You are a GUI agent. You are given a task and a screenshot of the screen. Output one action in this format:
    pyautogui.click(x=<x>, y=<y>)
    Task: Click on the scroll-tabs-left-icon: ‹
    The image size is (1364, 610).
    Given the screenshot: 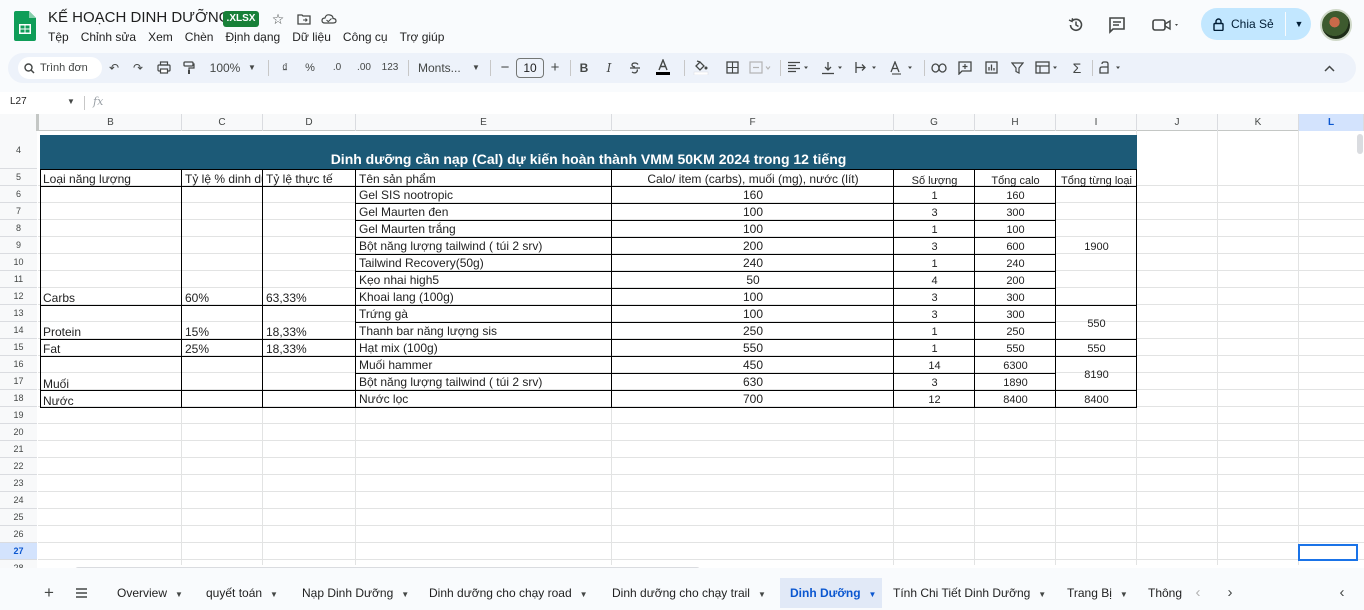 What is the action you would take?
    pyautogui.click(x=1198, y=593)
    